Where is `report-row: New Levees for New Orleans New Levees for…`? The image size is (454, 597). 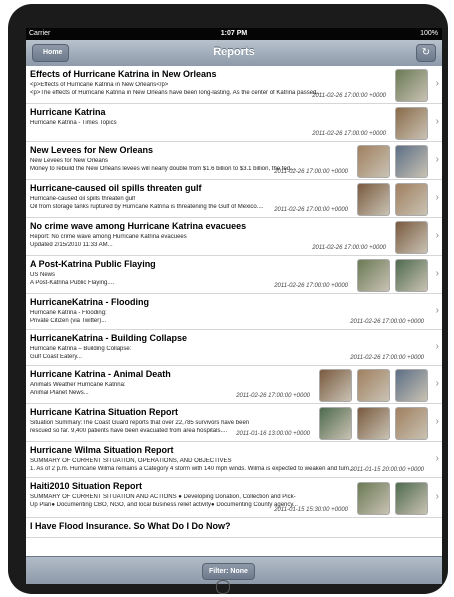 report-row: New Levees for New Orleans New Levees for… is located at coordinates (234, 161).